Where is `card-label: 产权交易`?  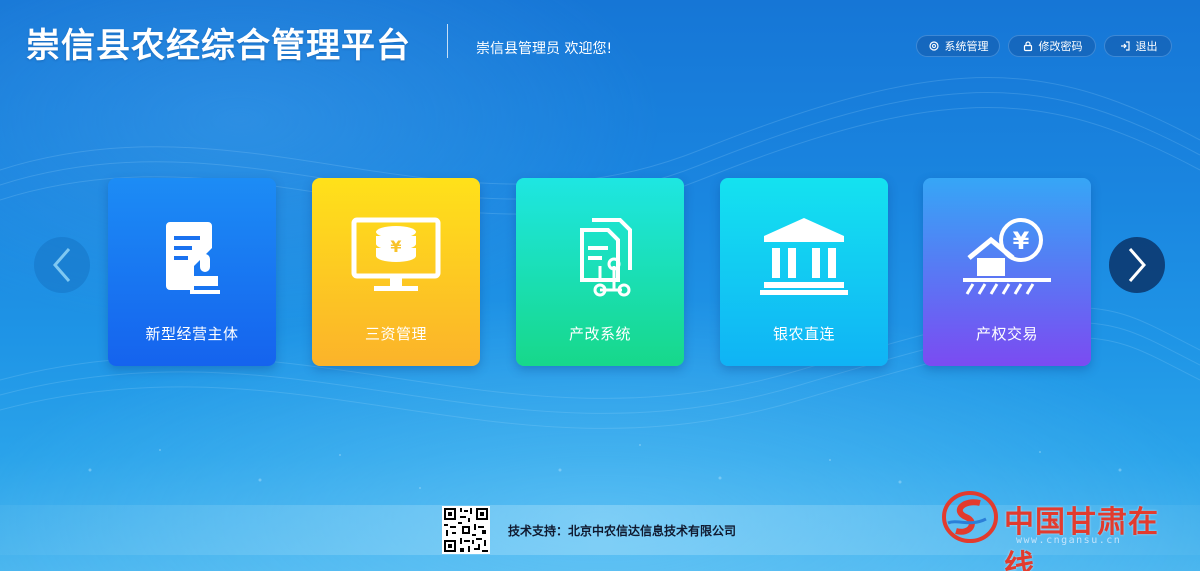 card-label: 产权交易 is located at coordinates (1006, 334).